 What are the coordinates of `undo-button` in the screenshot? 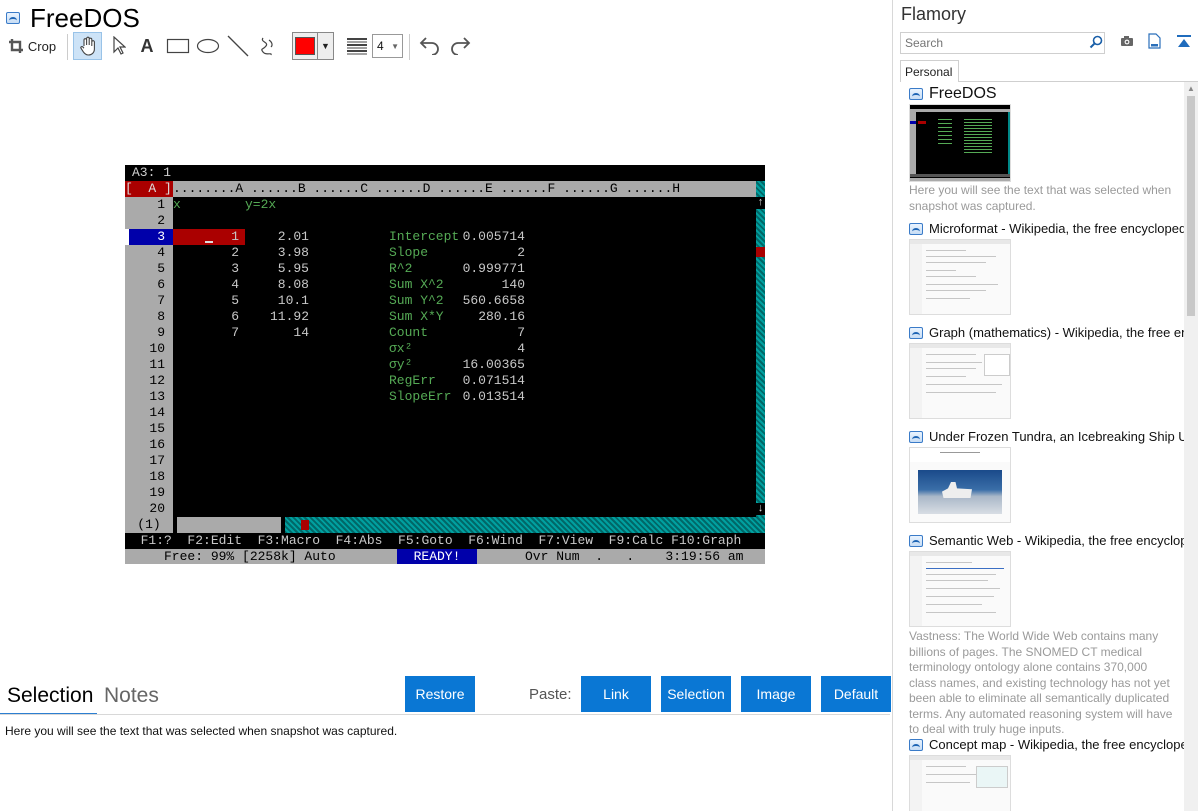 It's located at (430, 46).